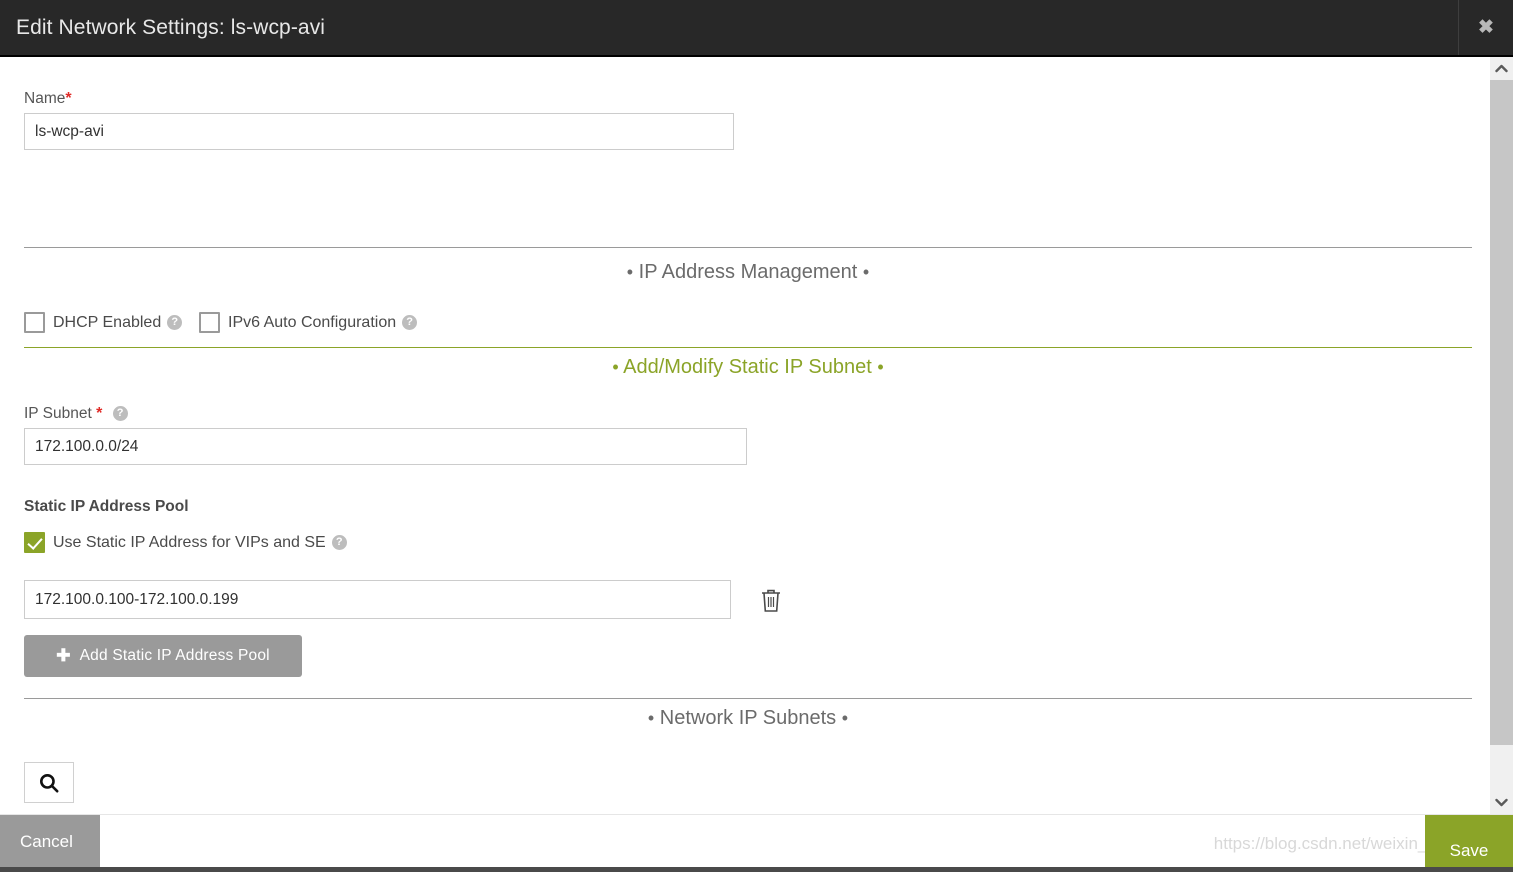 This screenshot has width=1513, height=872. Describe the element at coordinates (748, 247) in the screenshot. I see `section-divider-ipam` at that location.